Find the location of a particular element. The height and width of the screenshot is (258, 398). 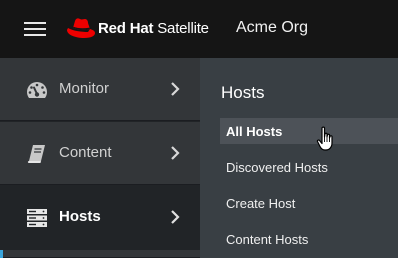

menu-item-label: All Hosts is located at coordinates (254, 131).